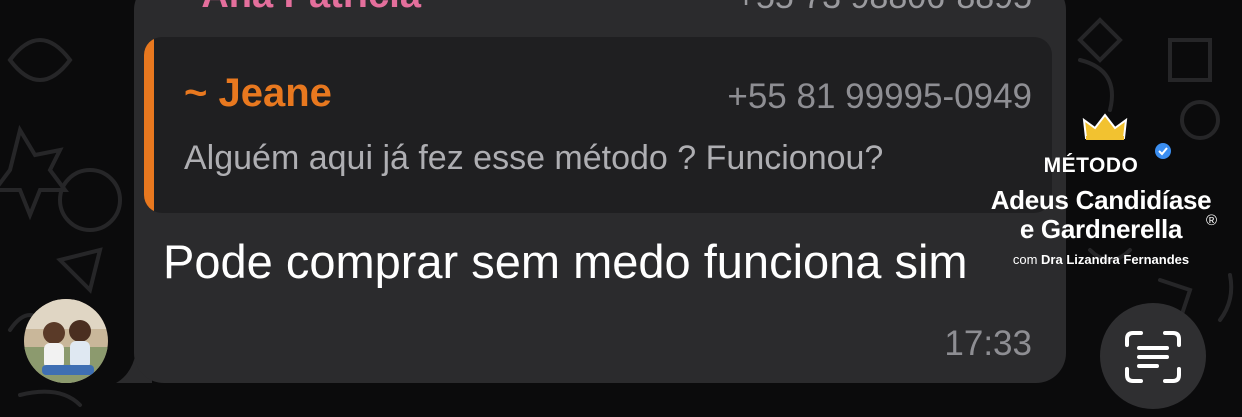 Image resolution: width=1242 pixels, height=417 pixels. What do you see at coordinates (1101, 229) in the screenshot?
I see `logo-title-line-2: e Gardnerella` at bounding box center [1101, 229].